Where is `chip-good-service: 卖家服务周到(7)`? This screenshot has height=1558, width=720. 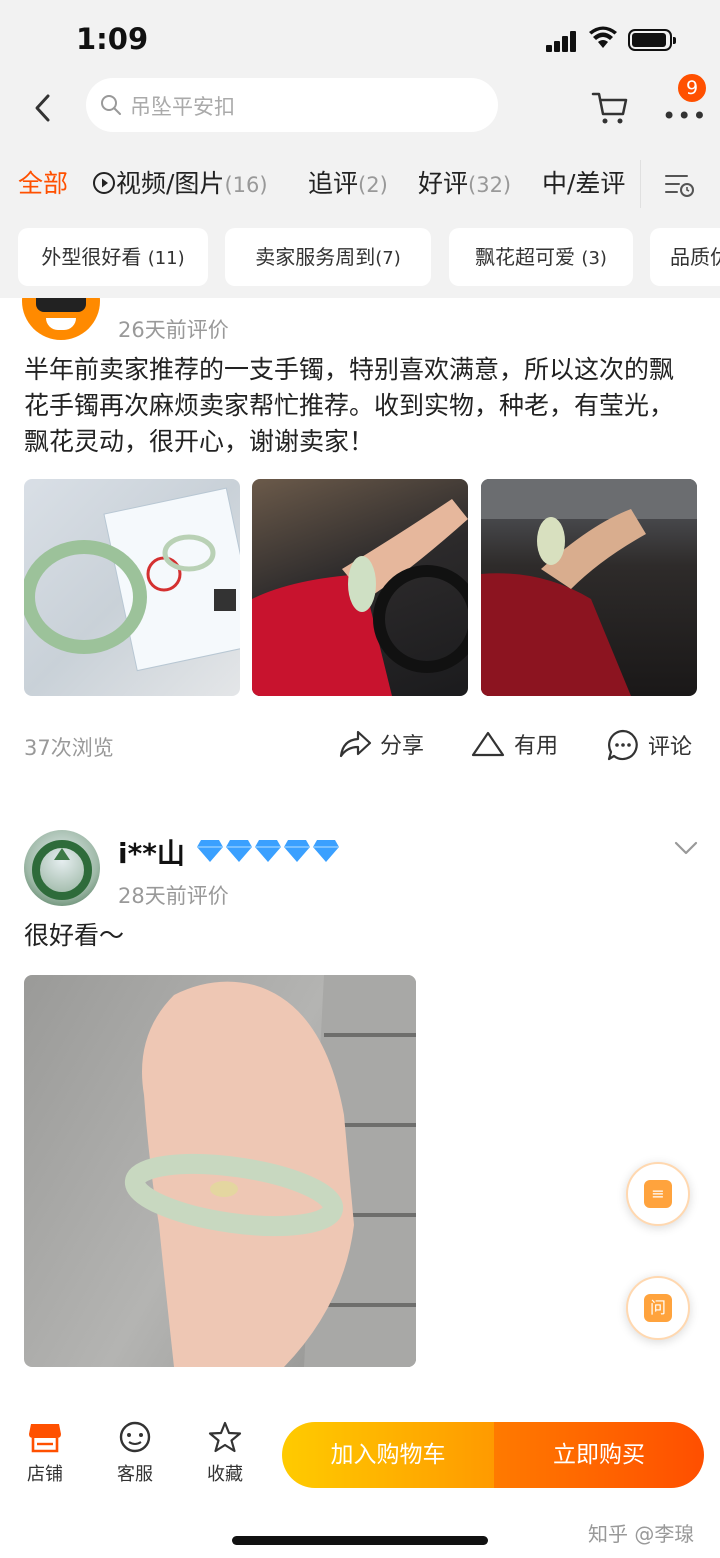 chip-good-service: 卖家服务周到(7) is located at coordinates (328, 257).